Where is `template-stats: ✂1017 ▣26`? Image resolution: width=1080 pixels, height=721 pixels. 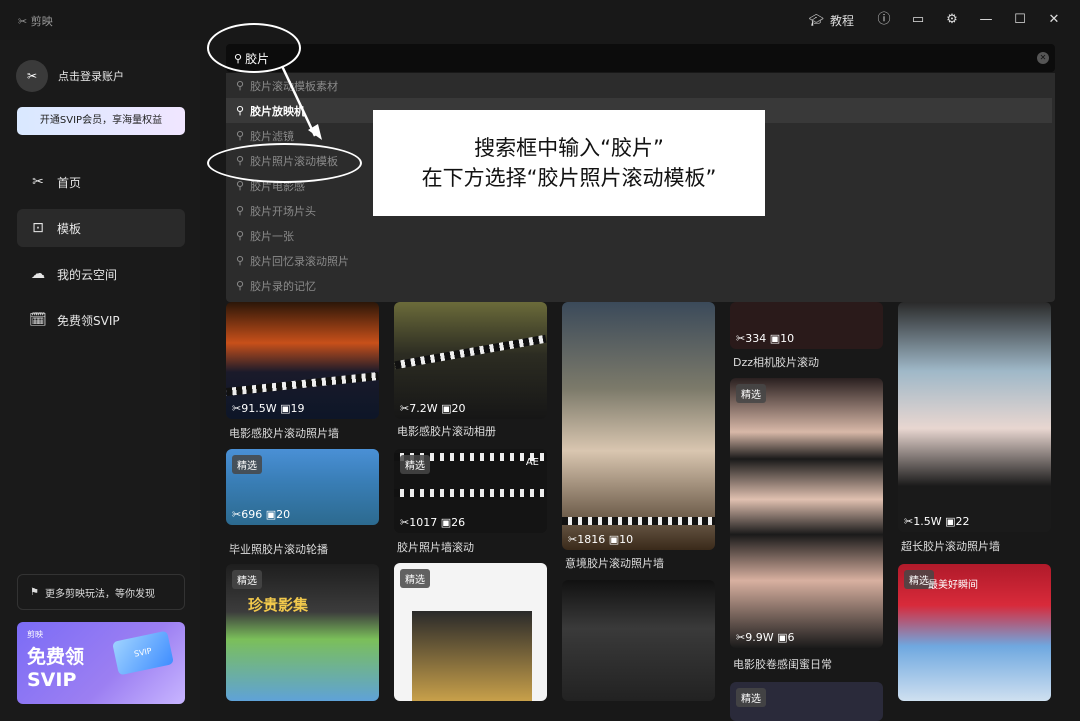
template-stats: ✂1017 ▣26 is located at coordinates (433, 522).